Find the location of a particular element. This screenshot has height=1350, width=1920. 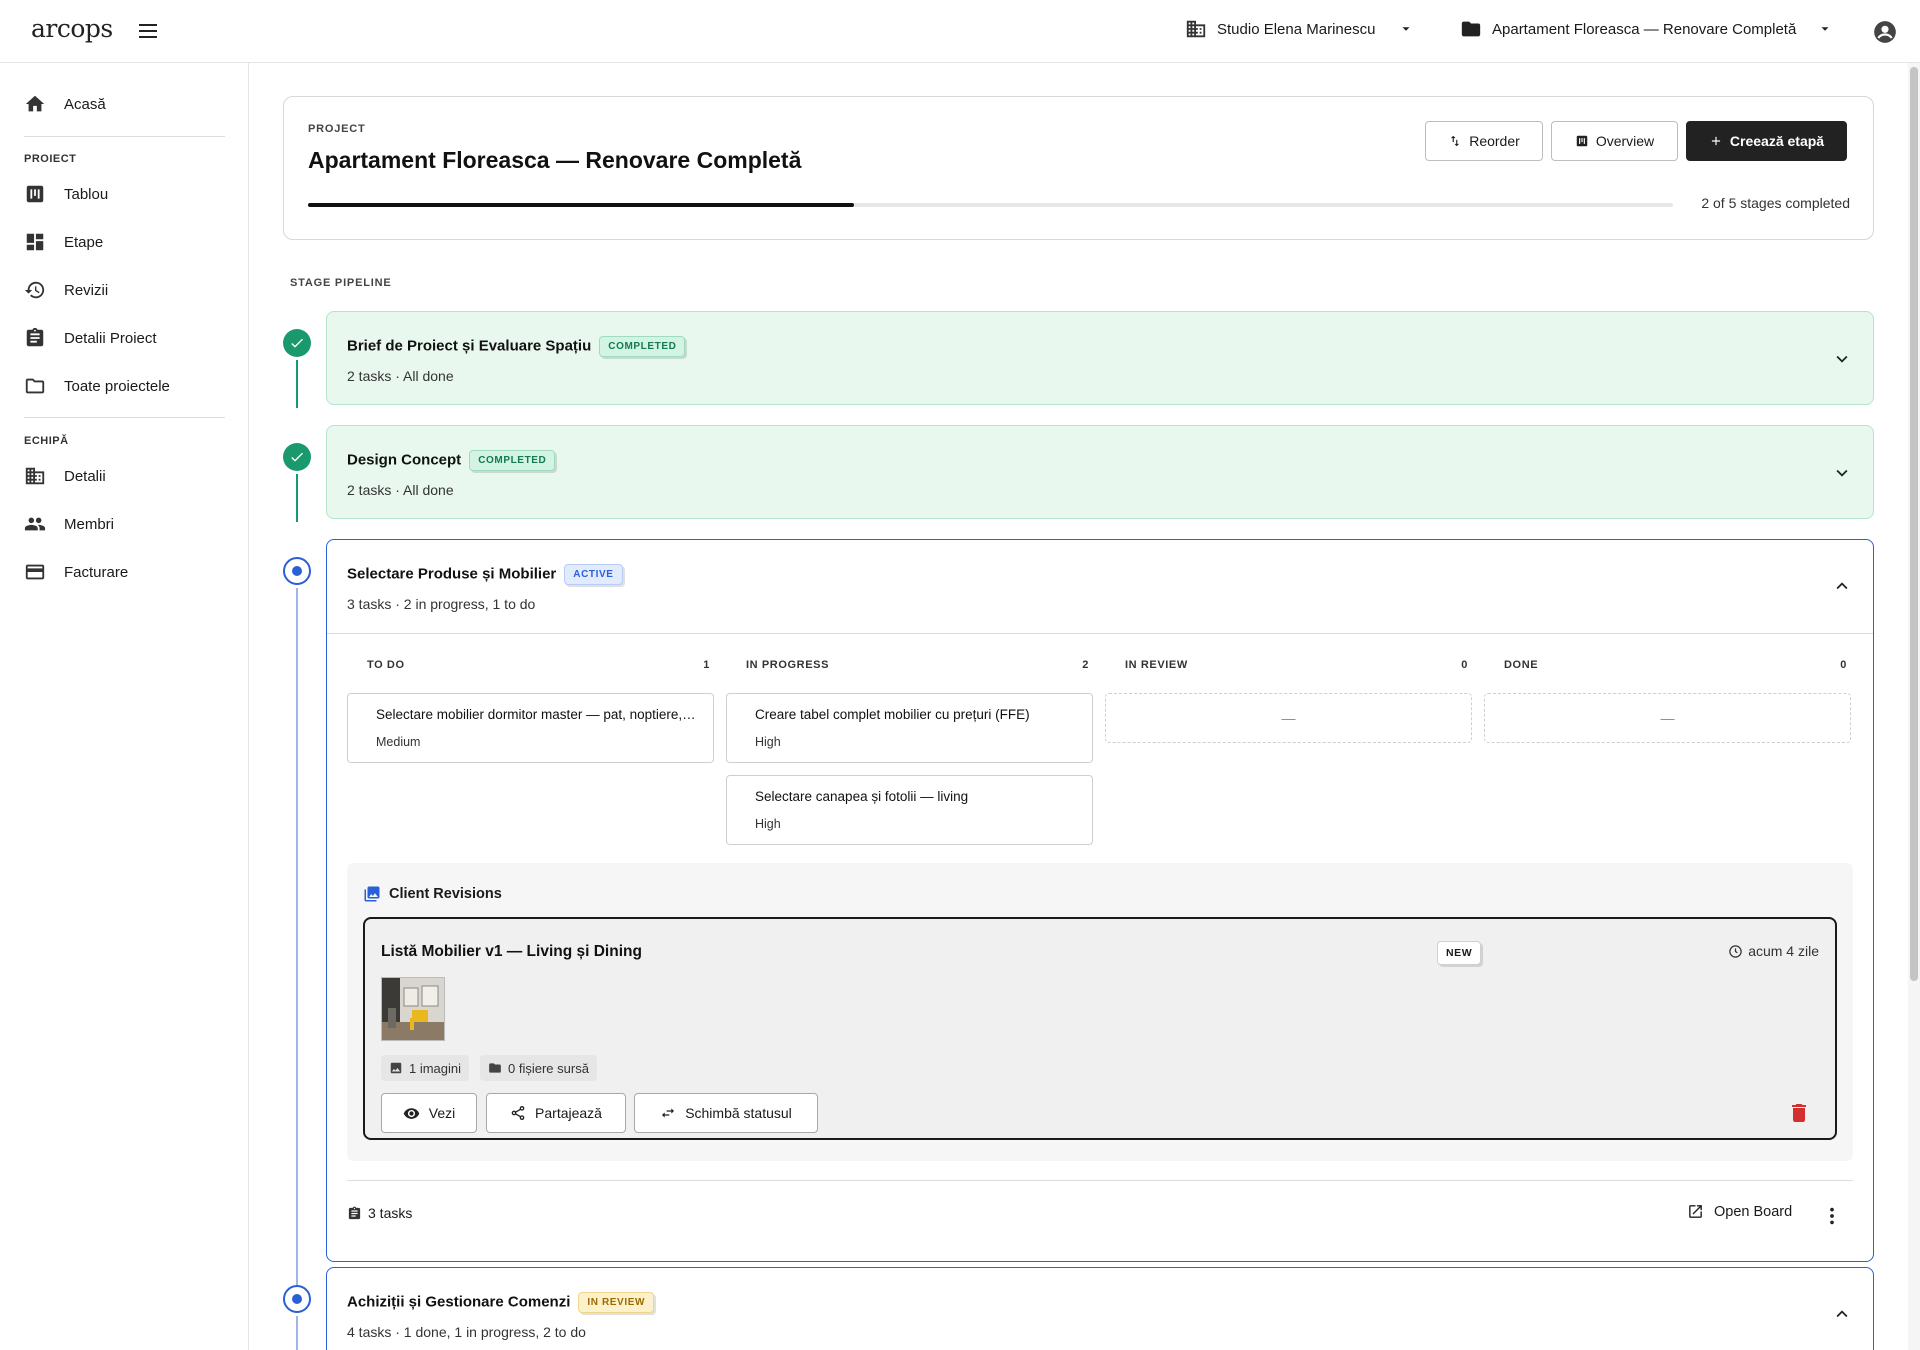

sidebar-item-team-details: Detalii is located at coordinates (65, 476).